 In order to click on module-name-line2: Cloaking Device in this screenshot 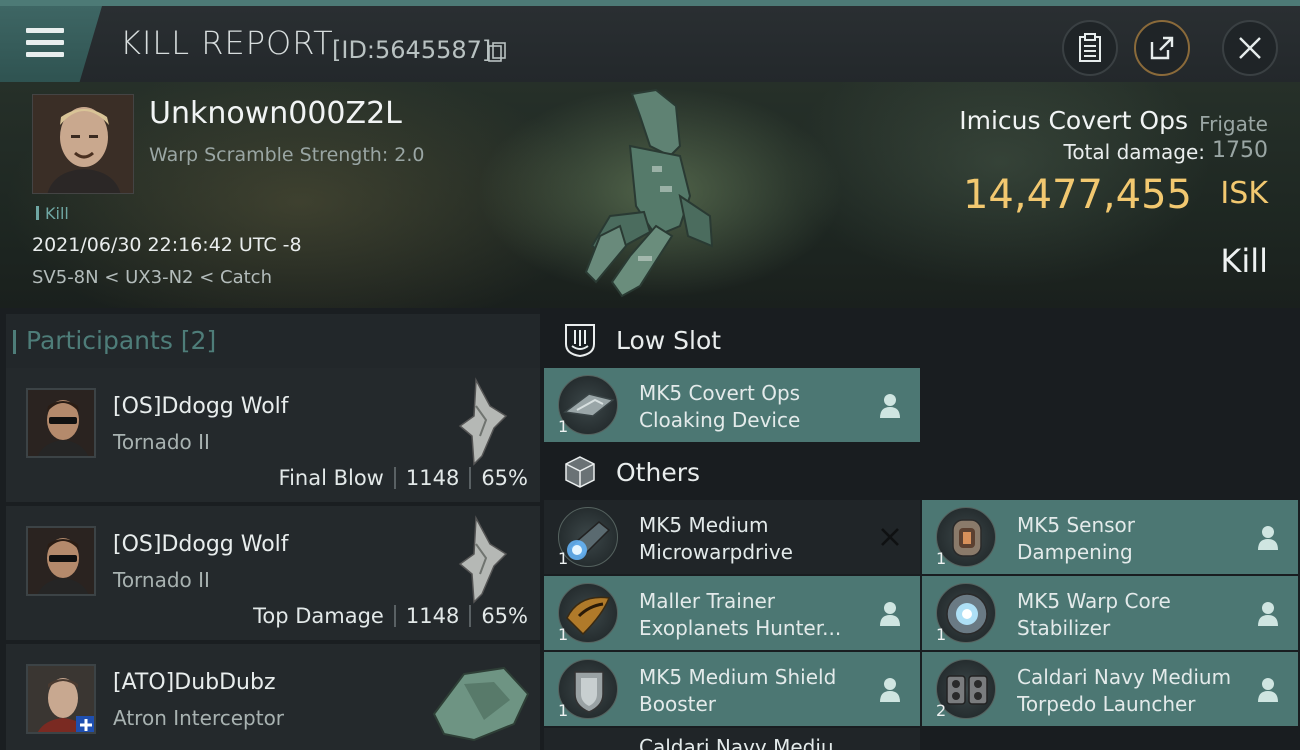, I will do `click(720, 420)`.